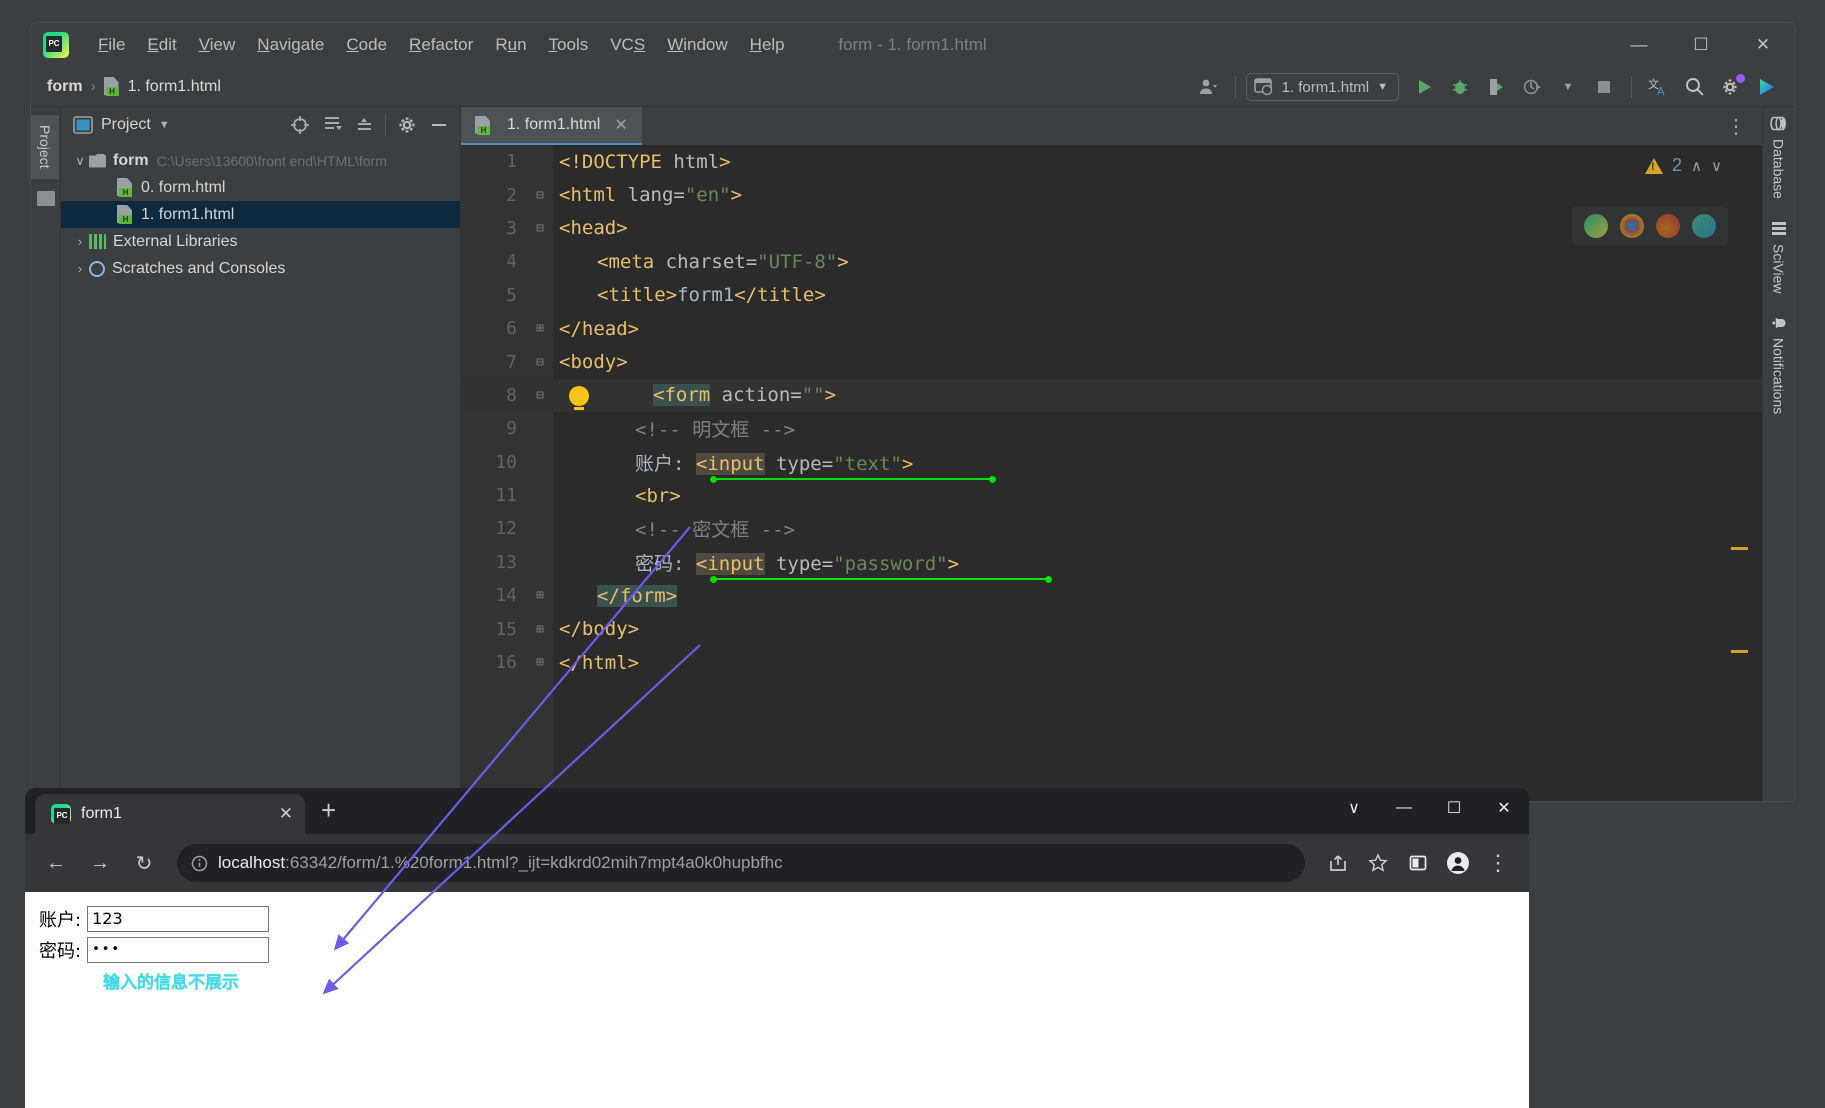 Image resolution: width=1825 pixels, height=1108 pixels. What do you see at coordinates (912, 44) in the screenshot?
I see `window-title: form - 1. form1.html` at bounding box center [912, 44].